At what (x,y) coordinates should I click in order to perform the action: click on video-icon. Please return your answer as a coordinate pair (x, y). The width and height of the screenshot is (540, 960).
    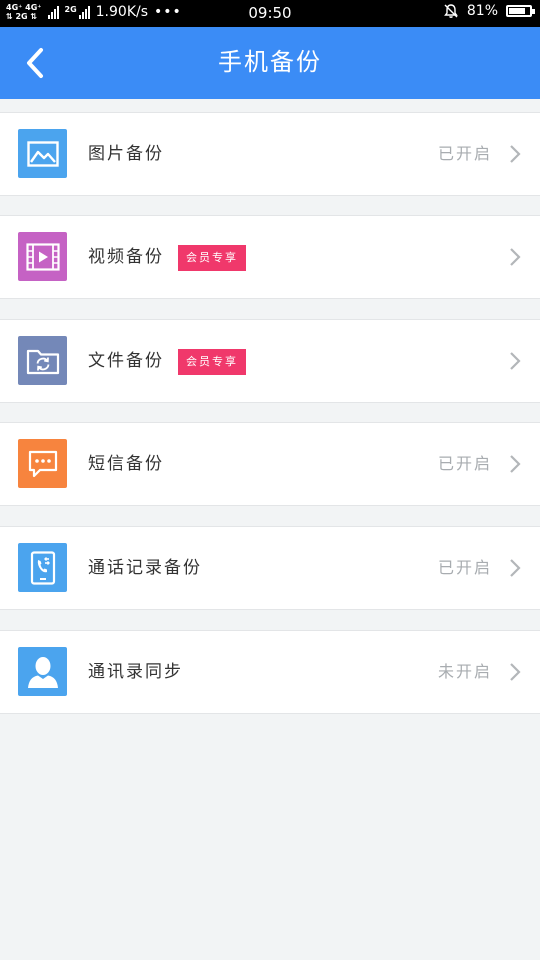
    Looking at the image, I should click on (42, 256).